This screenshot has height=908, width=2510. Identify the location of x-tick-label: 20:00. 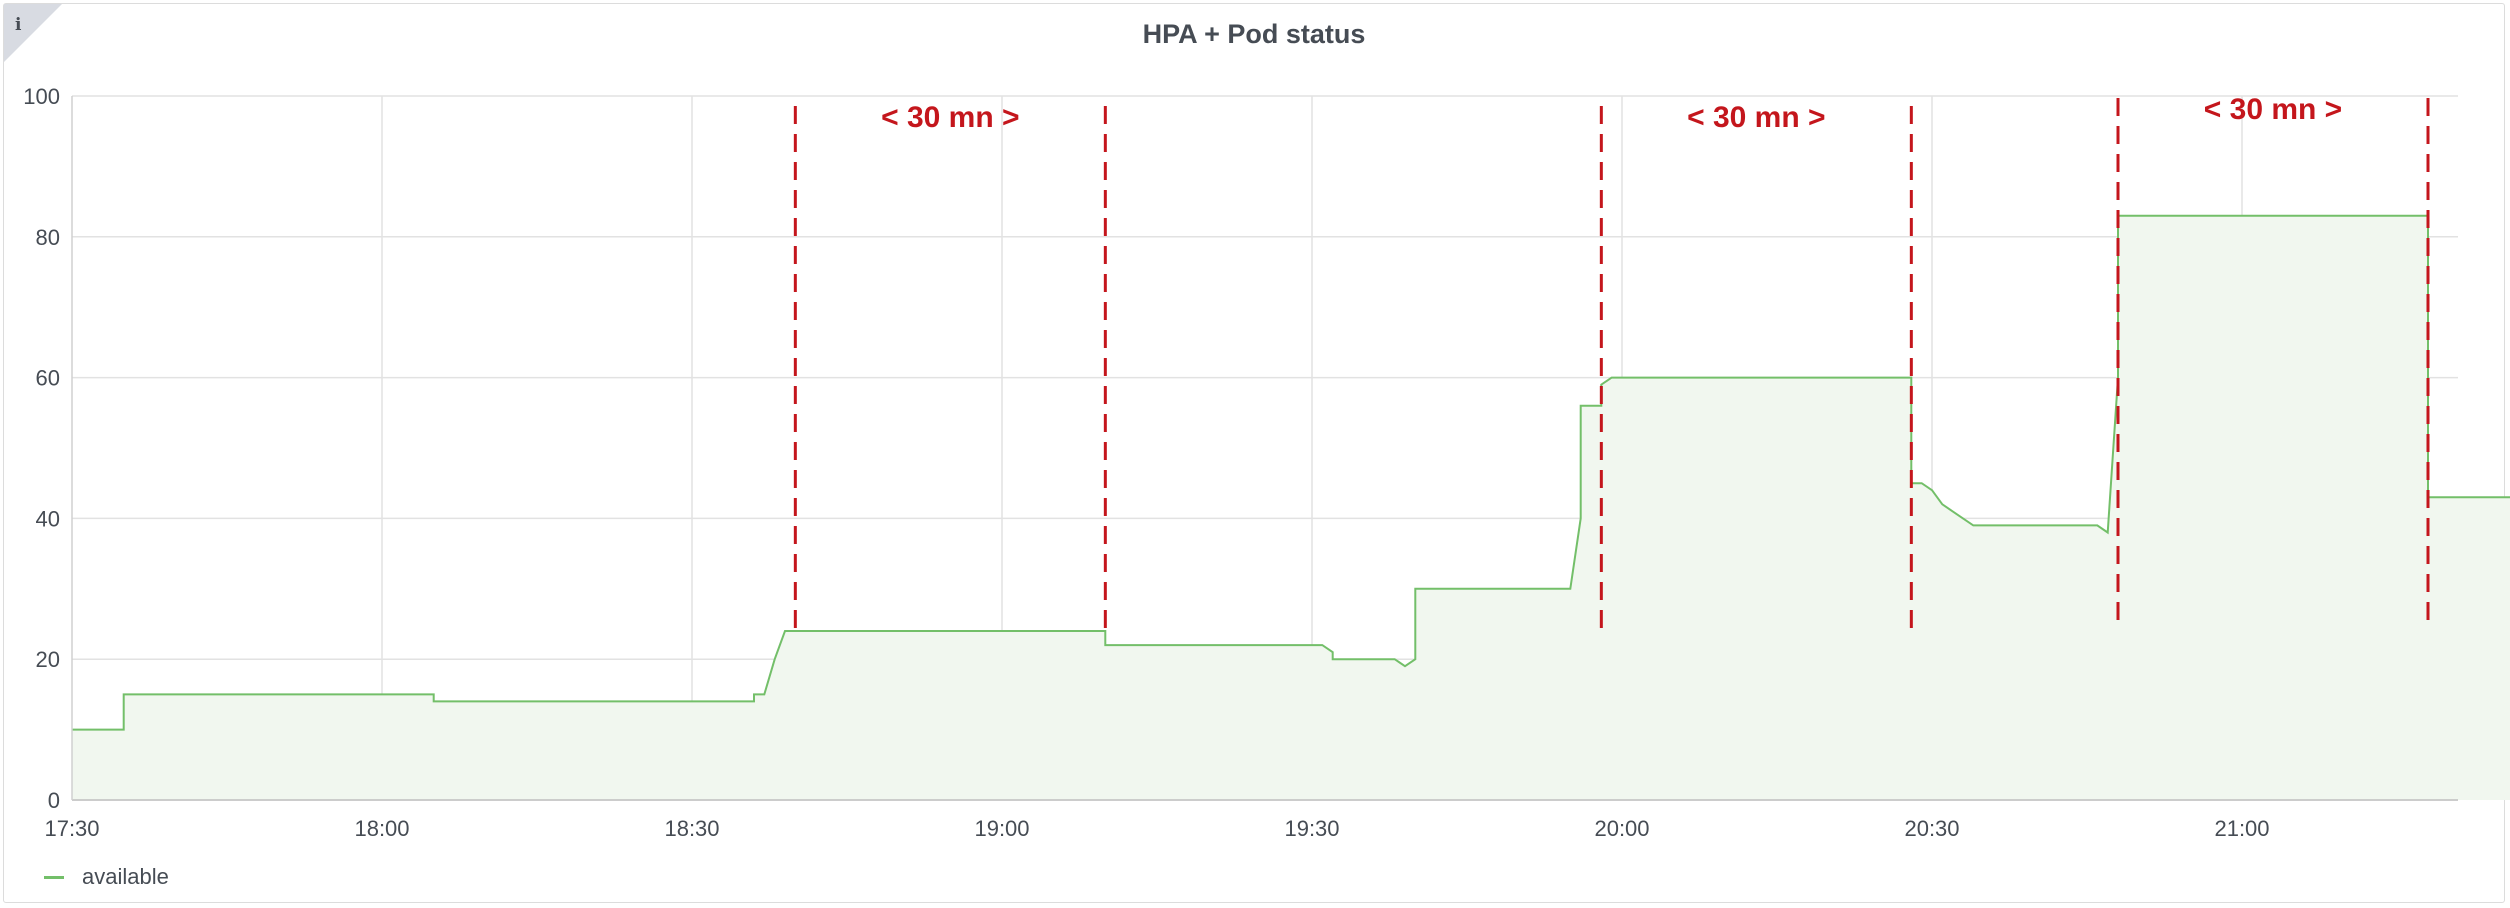
(1621, 828).